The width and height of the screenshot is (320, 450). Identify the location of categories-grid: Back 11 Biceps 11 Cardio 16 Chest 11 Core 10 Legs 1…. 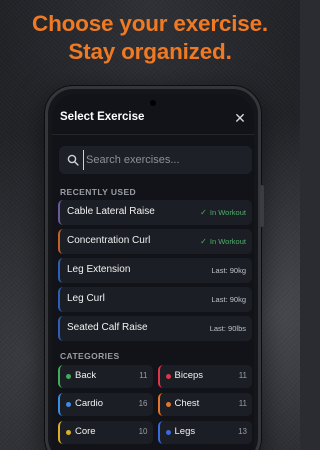
(155, 404).